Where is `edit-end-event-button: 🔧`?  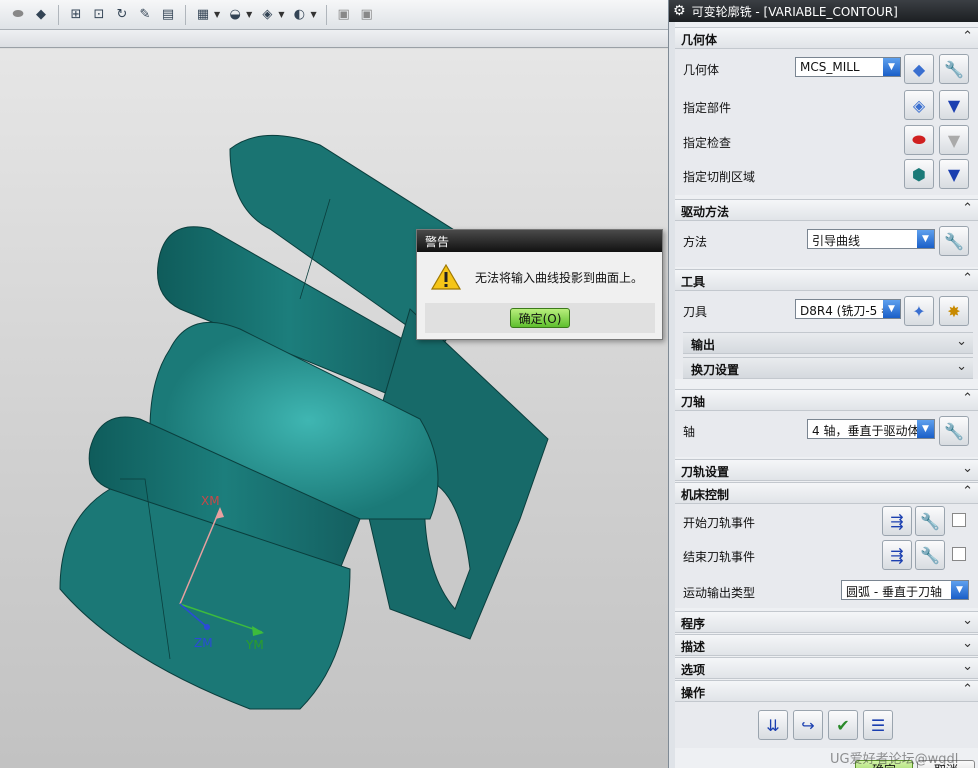 edit-end-event-button: 🔧 is located at coordinates (930, 555).